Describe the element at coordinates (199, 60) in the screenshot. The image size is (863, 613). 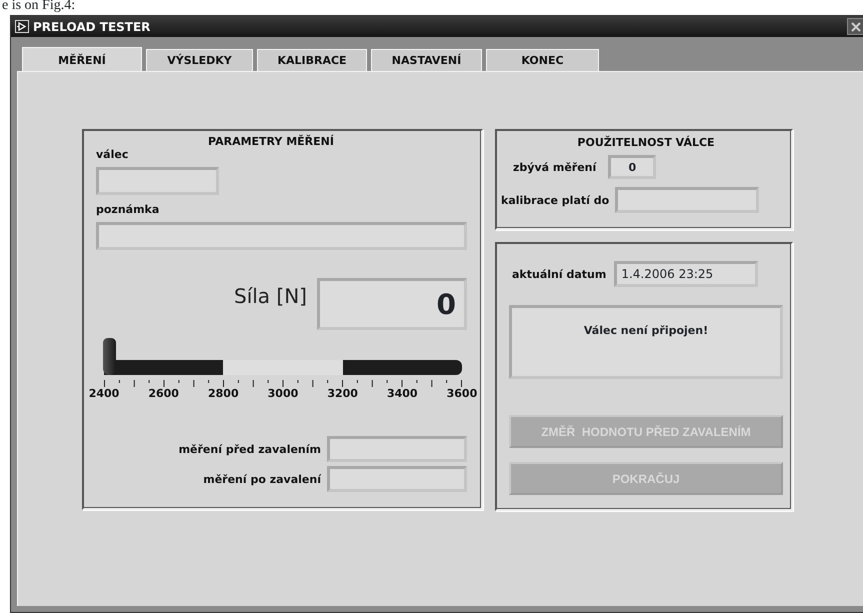
I see `tab: VÝSLEDKY` at that location.